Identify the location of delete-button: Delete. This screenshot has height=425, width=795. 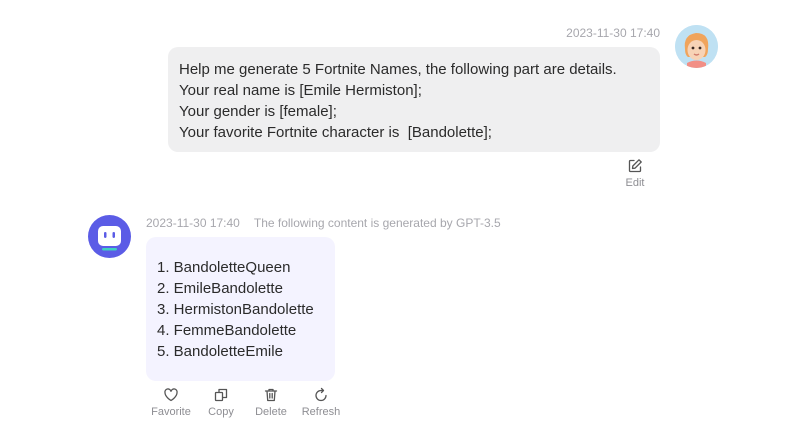
(271, 402).